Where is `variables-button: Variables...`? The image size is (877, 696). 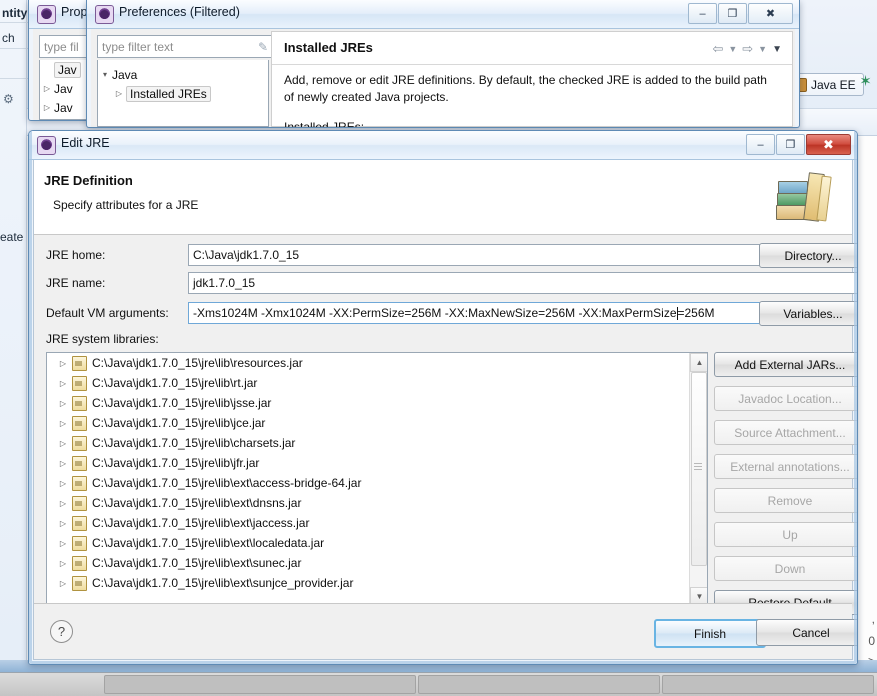 variables-button: Variables... is located at coordinates (808, 313).